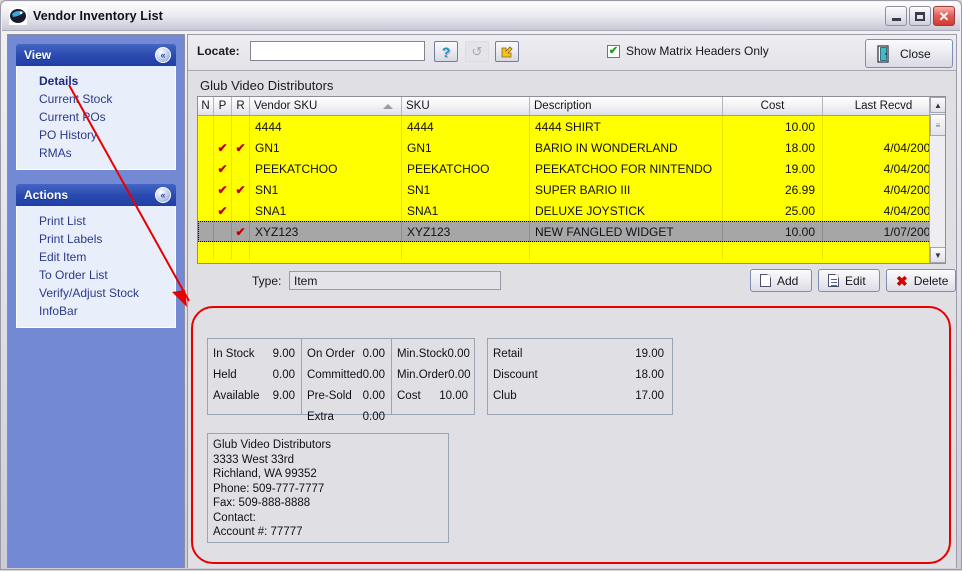 The width and height of the screenshot is (962, 571). Describe the element at coordinates (433, 353) in the screenshot. I see `stat-min-stock: Min.Stock 0.00` at that location.